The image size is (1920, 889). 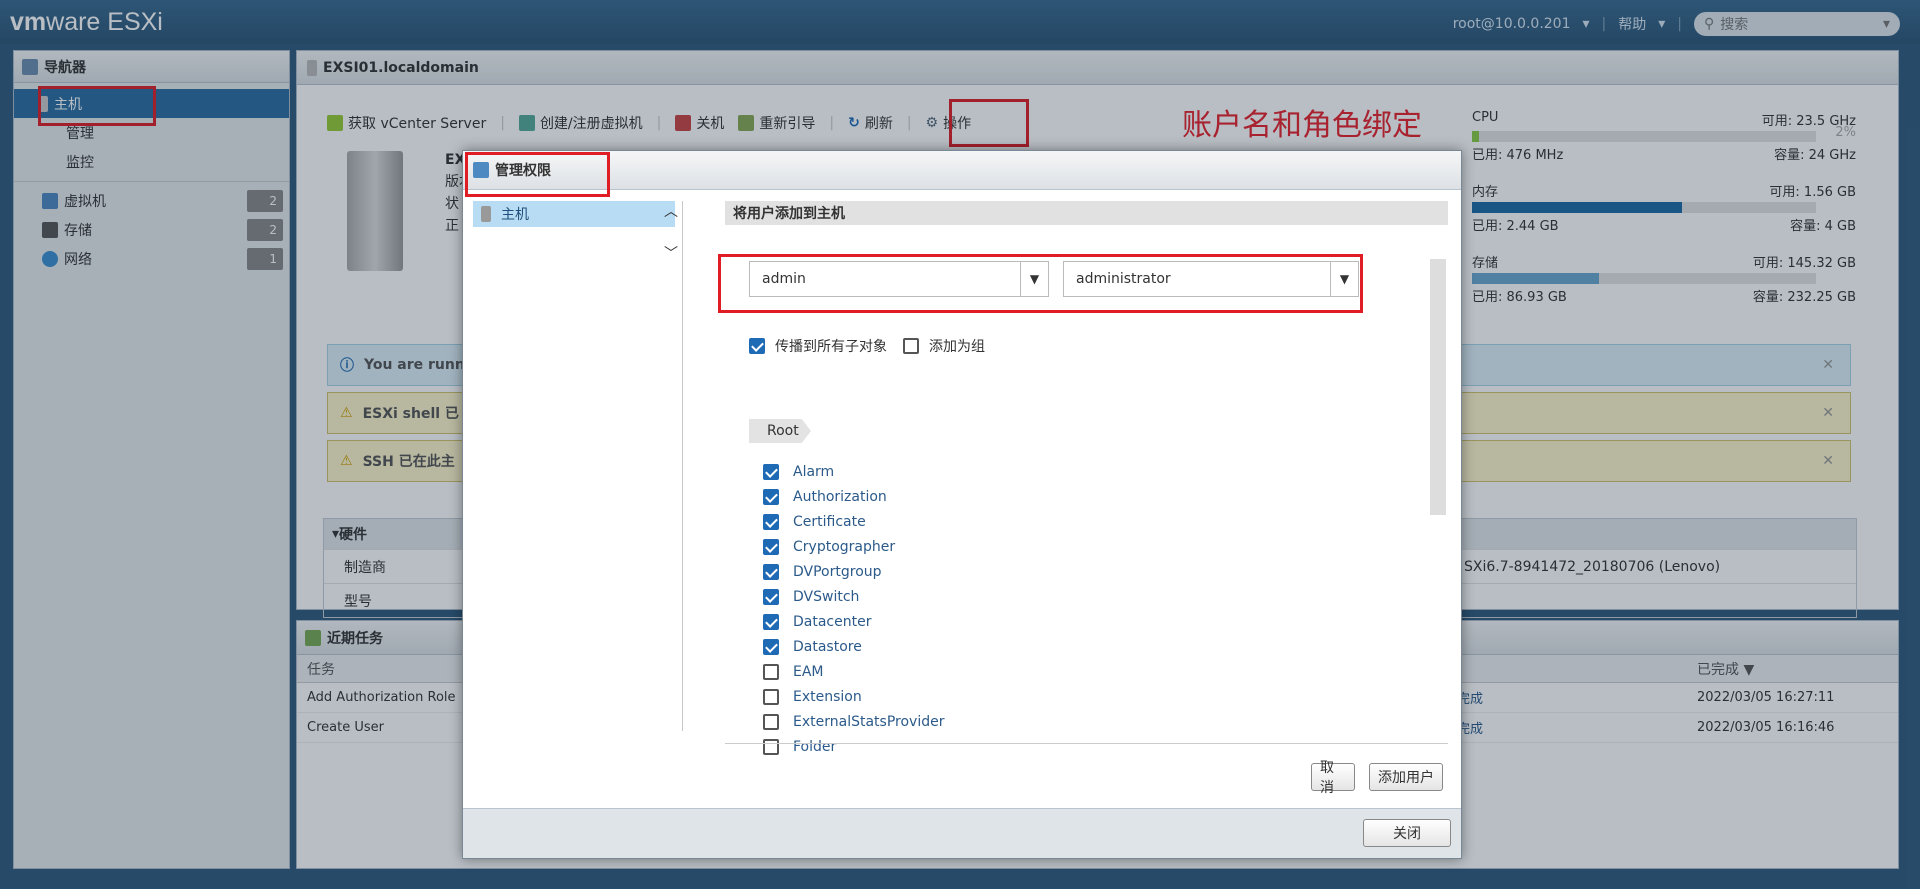 I want to click on list-item: EAM, so click(x=853, y=671).